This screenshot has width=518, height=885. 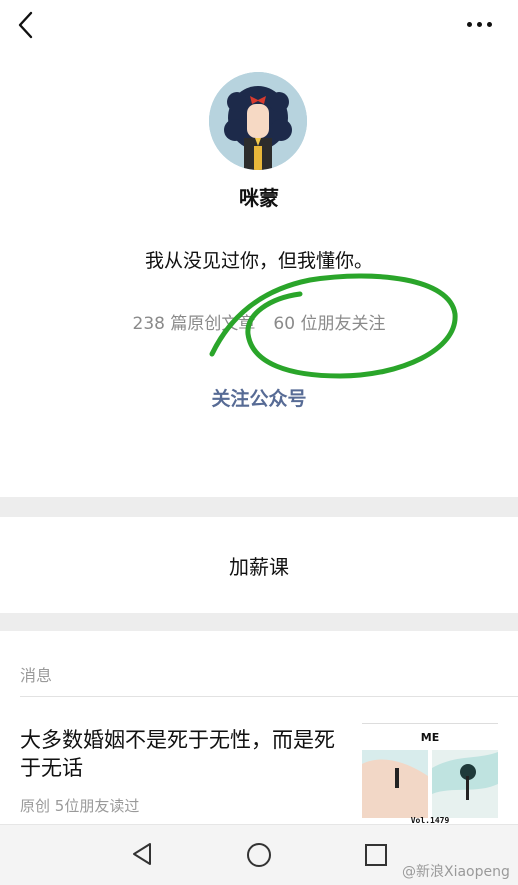 I want to click on article-thumbnail: ME Vol.1479, so click(x=430, y=774).